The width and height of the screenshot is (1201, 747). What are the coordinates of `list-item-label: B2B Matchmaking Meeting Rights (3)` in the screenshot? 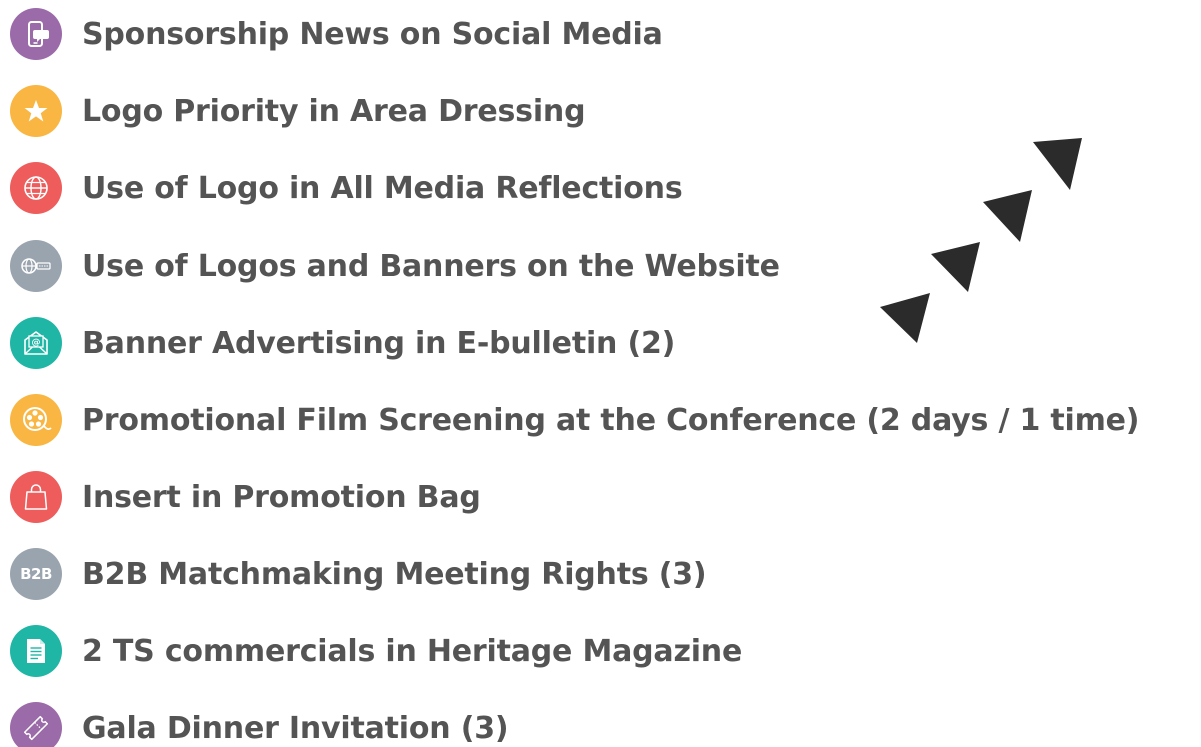 It's located at (394, 574).